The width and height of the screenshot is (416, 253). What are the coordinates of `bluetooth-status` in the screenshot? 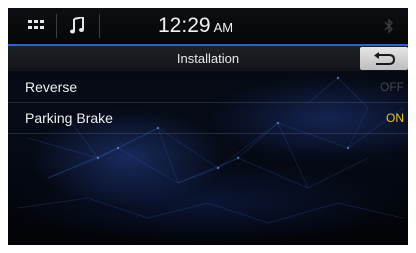 It's located at (389, 26).